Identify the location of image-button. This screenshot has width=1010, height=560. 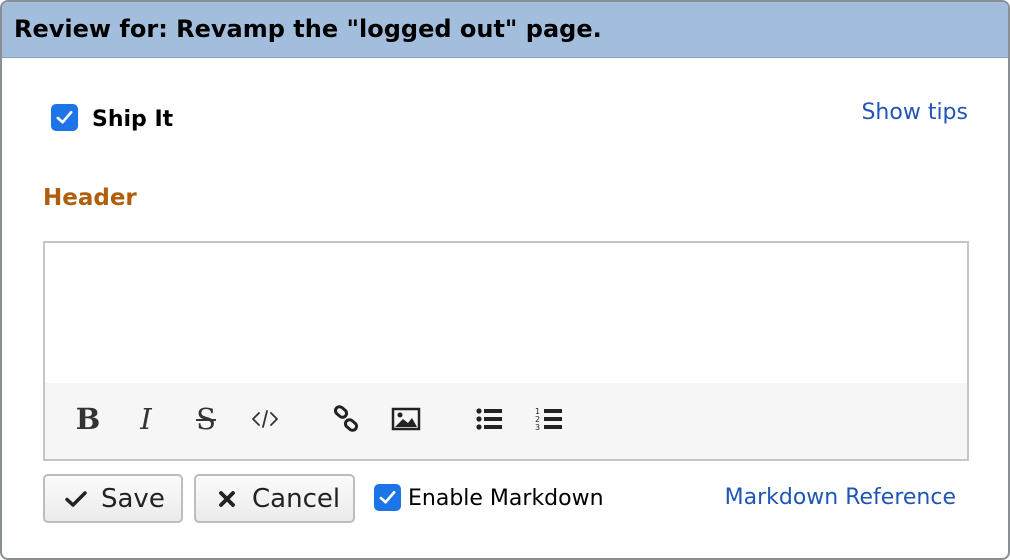
(406, 419).